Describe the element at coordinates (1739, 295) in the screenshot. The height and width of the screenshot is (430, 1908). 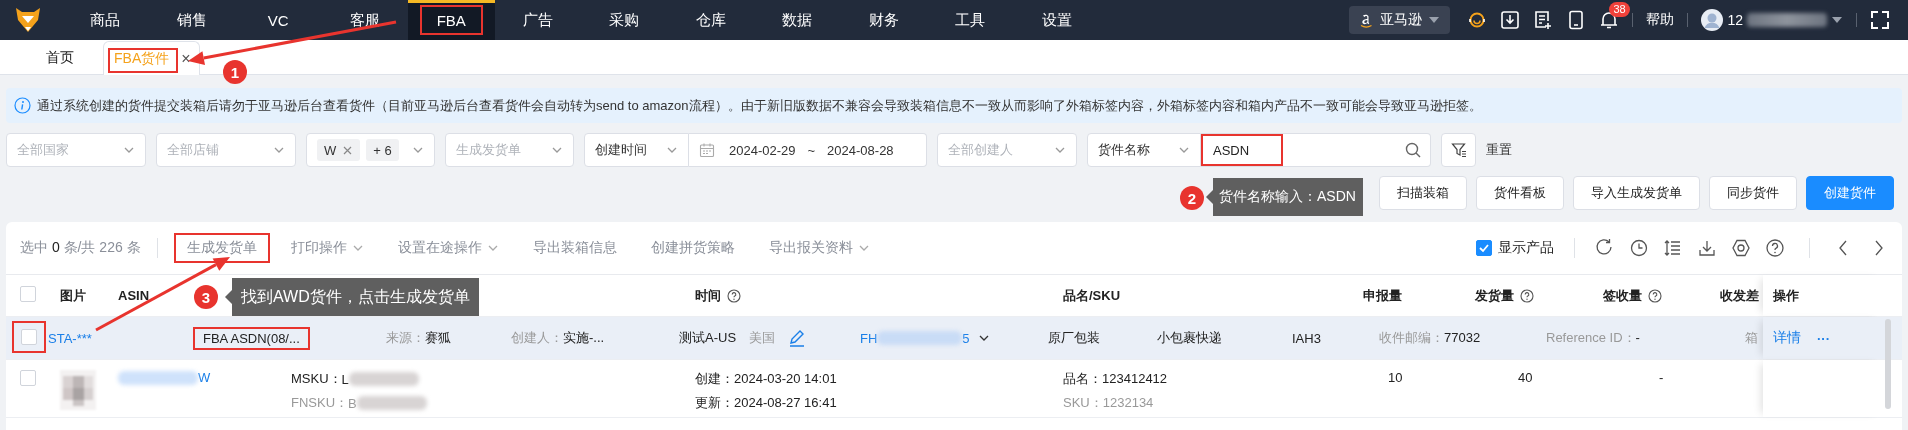
I see `column-header: 收发差` at that location.